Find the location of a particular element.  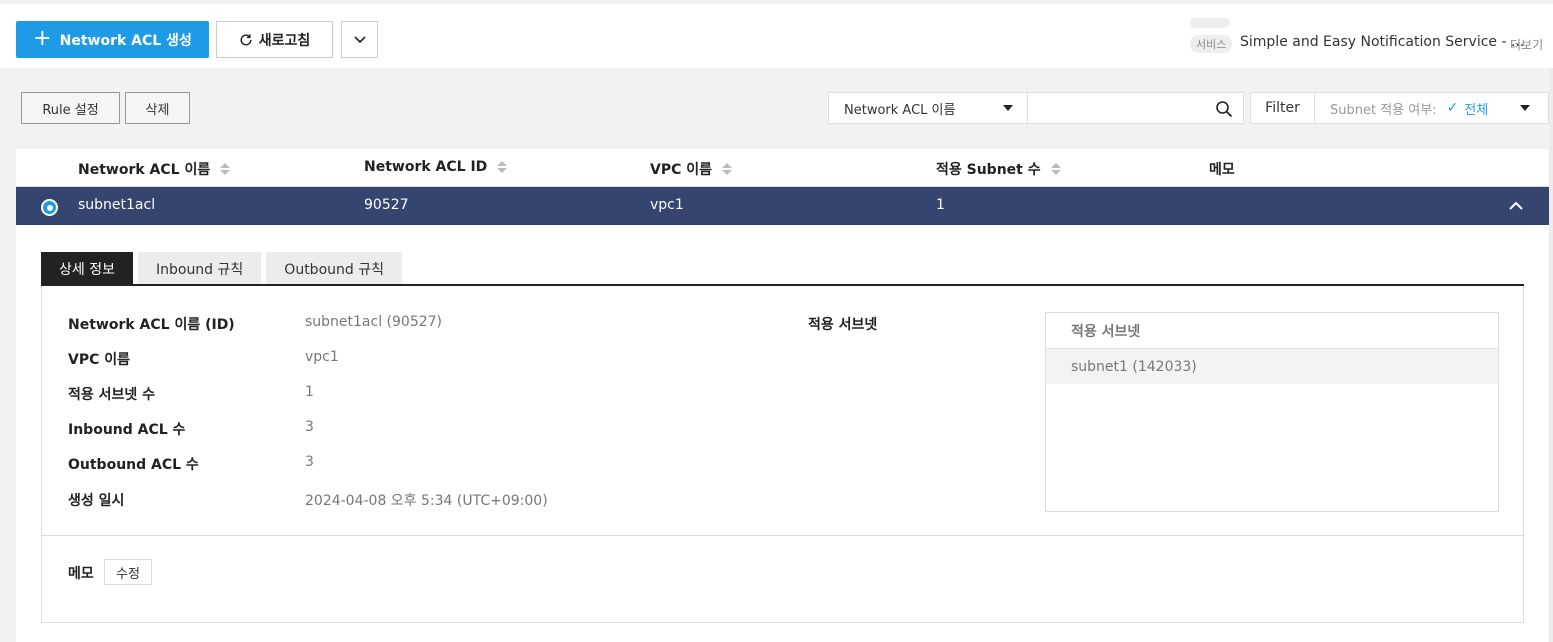

detail-label-outbound-count: Outbound ACL 수 is located at coordinates (133, 465).